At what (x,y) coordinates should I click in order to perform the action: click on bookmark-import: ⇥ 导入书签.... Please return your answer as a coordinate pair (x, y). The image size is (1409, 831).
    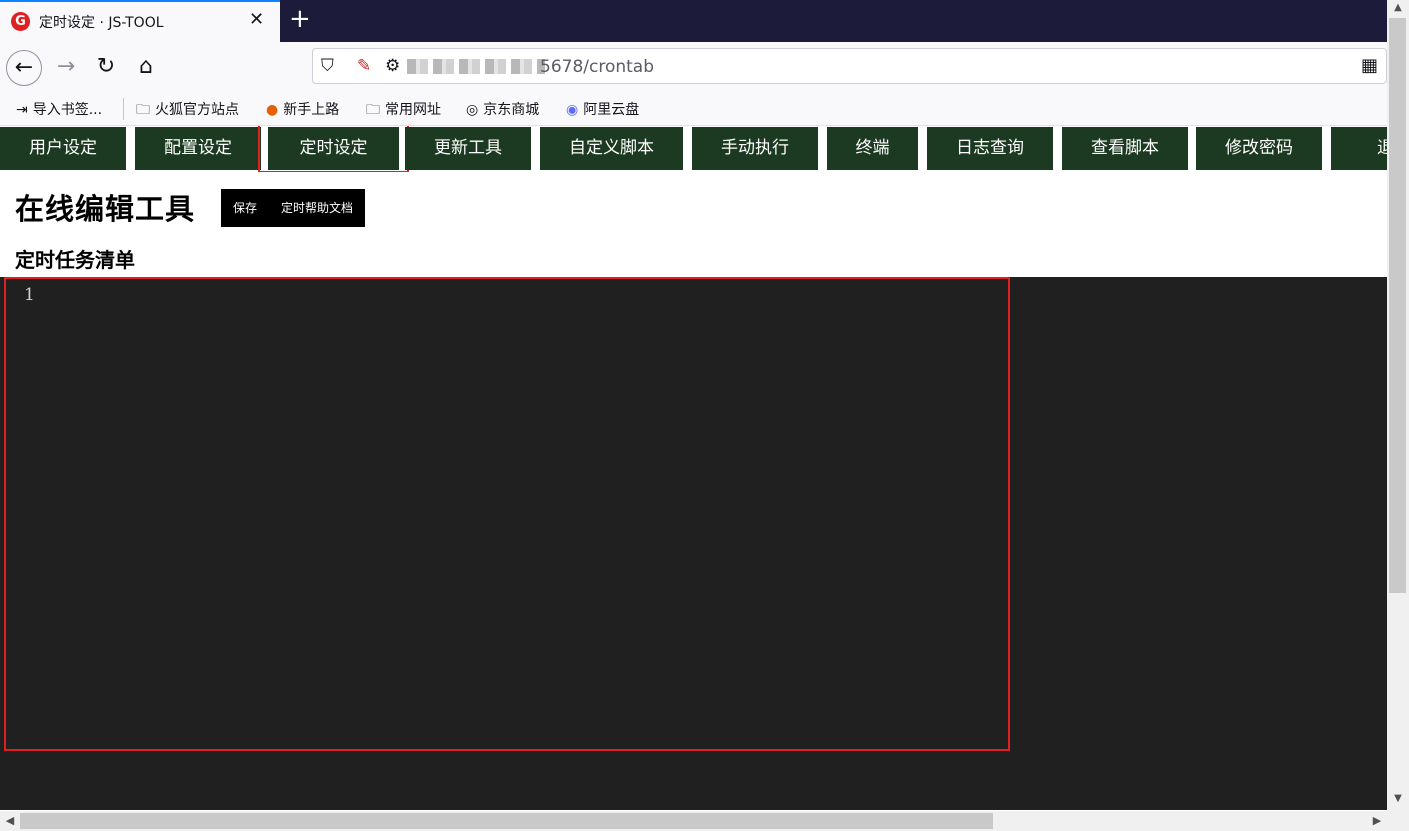
    Looking at the image, I should click on (59, 109).